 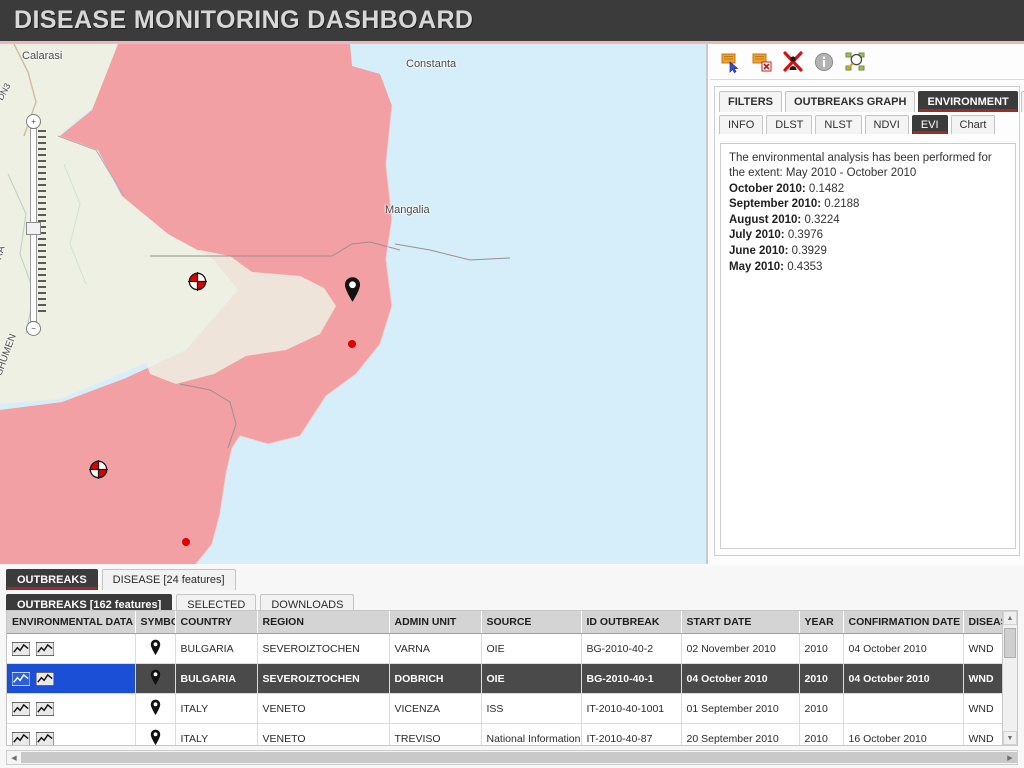 What do you see at coordinates (1010, 738) in the screenshot?
I see `scroll-down-button: ▼` at bounding box center [1010, 738].